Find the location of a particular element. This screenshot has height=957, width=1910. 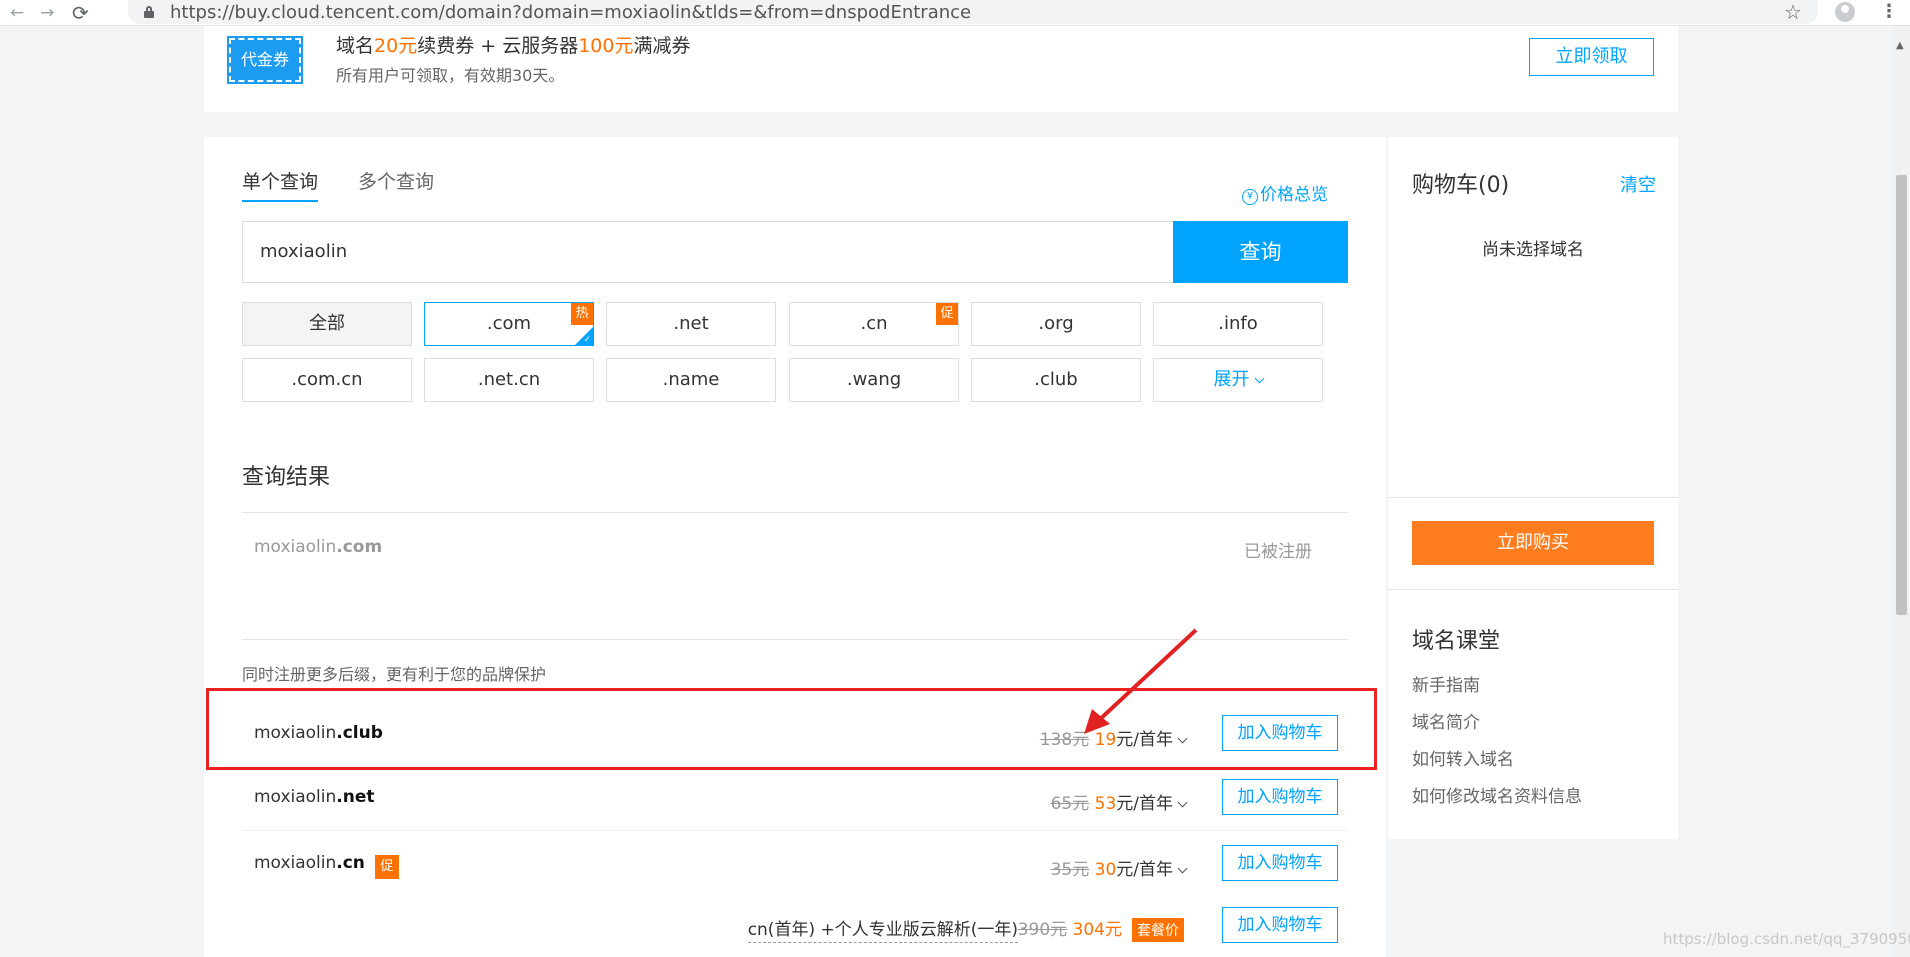

package-price-tag: 套餐价 is located at coordinates (1158, 930).